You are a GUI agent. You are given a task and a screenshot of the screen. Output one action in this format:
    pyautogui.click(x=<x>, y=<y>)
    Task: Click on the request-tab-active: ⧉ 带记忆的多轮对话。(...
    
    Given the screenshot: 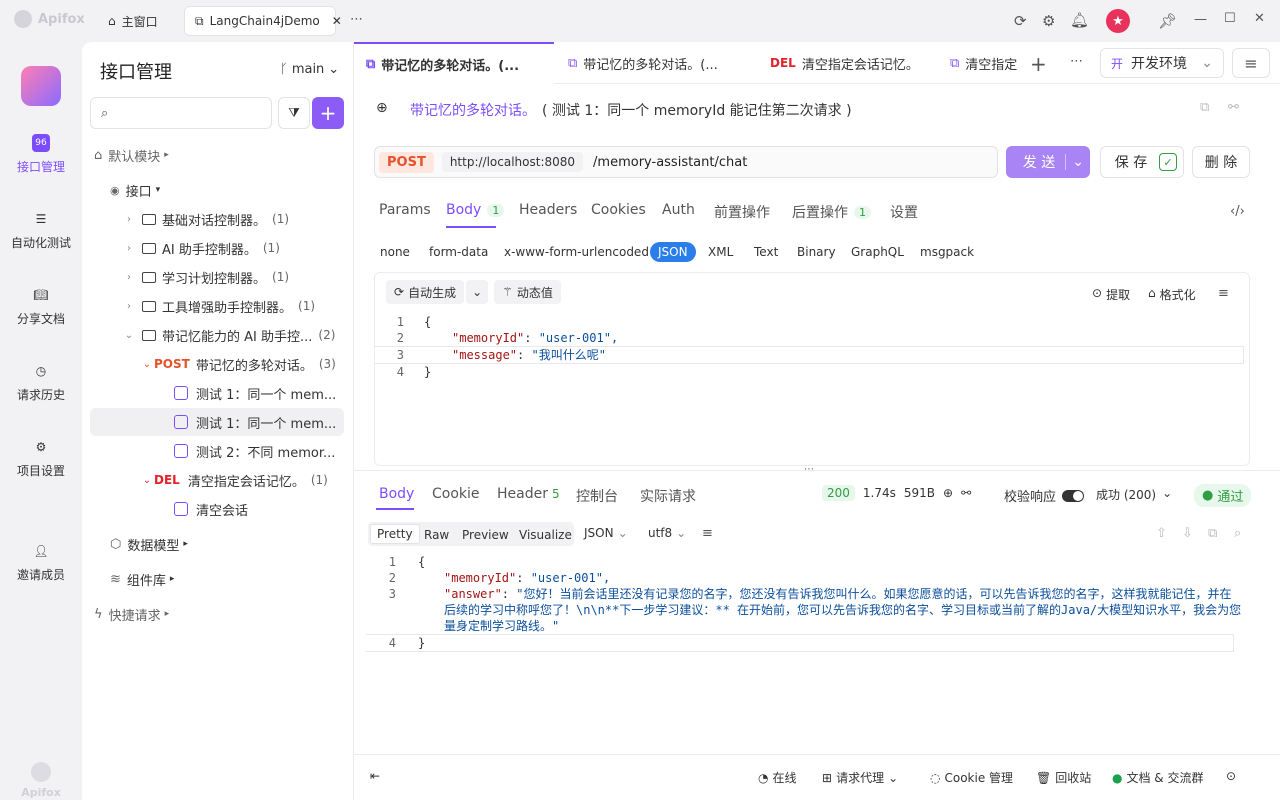 What is the action you would take?
    pyautogui.click(x=454, y=63)
    